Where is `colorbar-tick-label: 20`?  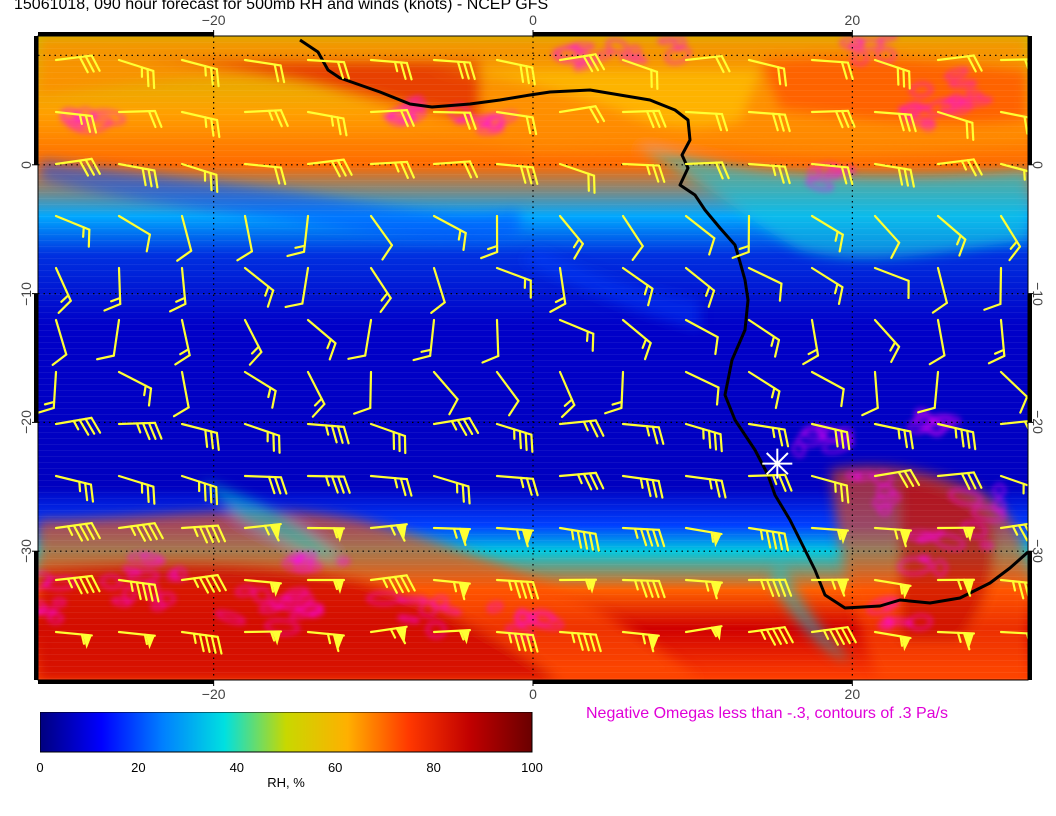 colorbar-tick-label: 20 is located at coordinates (138, 767).